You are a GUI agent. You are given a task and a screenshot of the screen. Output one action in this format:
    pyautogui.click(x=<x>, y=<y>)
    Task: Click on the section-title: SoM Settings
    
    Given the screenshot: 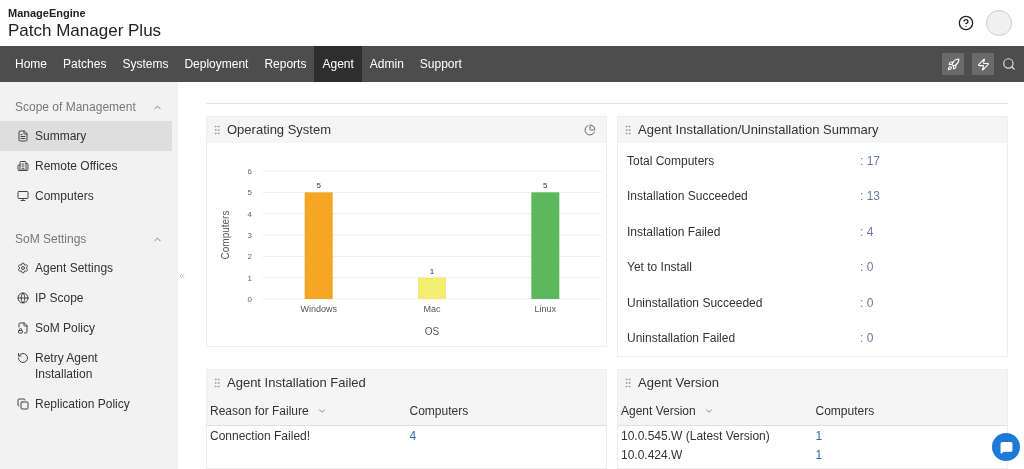 What is the action you would take?
    pyautogui.click(x=51, y=239)
    